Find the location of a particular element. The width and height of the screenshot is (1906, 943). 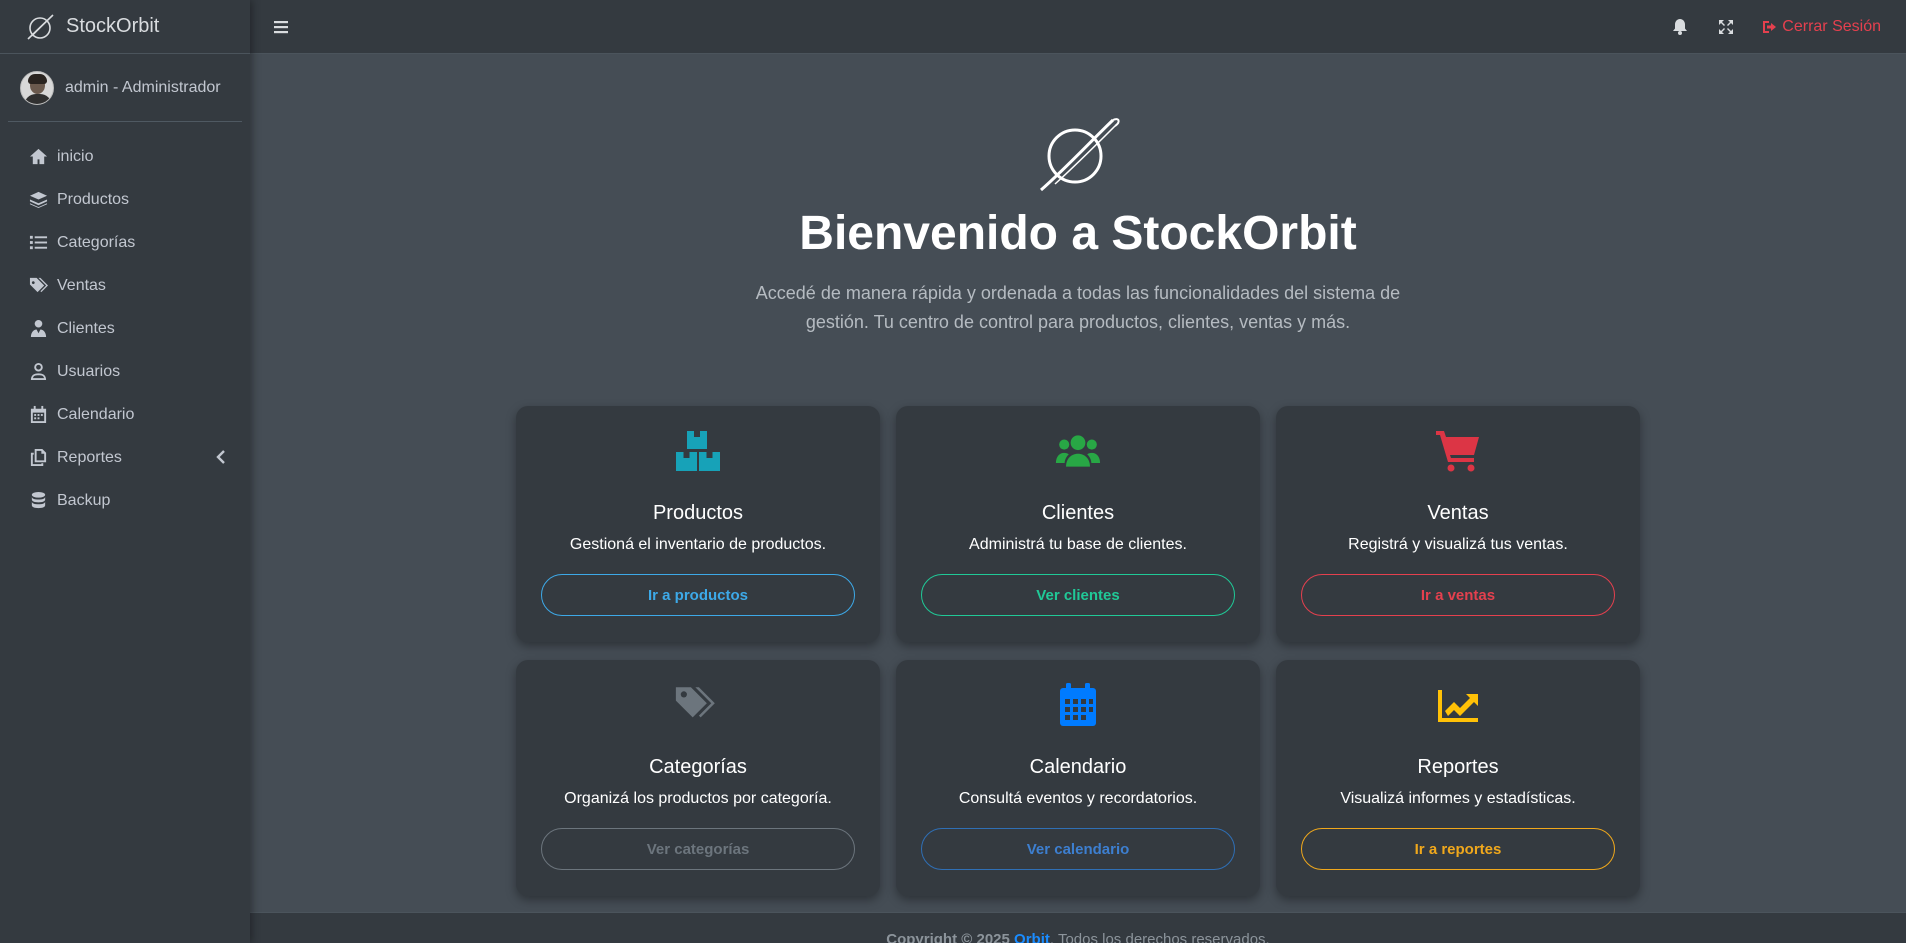

home-icon is located at coordinates (38, 157).